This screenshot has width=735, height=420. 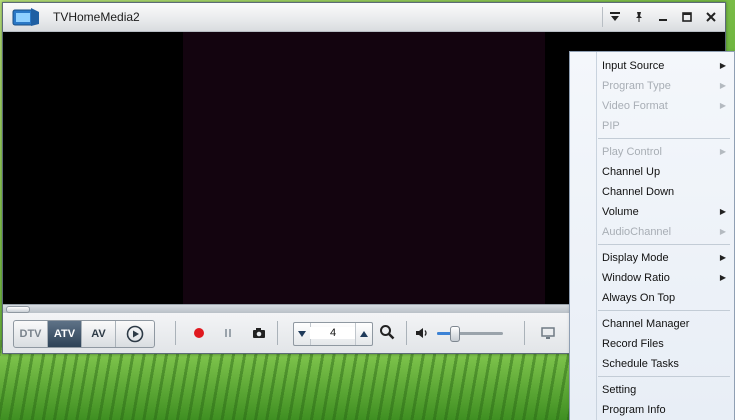 I want to click on menu-item-label: Program Type, so click(x=636, y=86).